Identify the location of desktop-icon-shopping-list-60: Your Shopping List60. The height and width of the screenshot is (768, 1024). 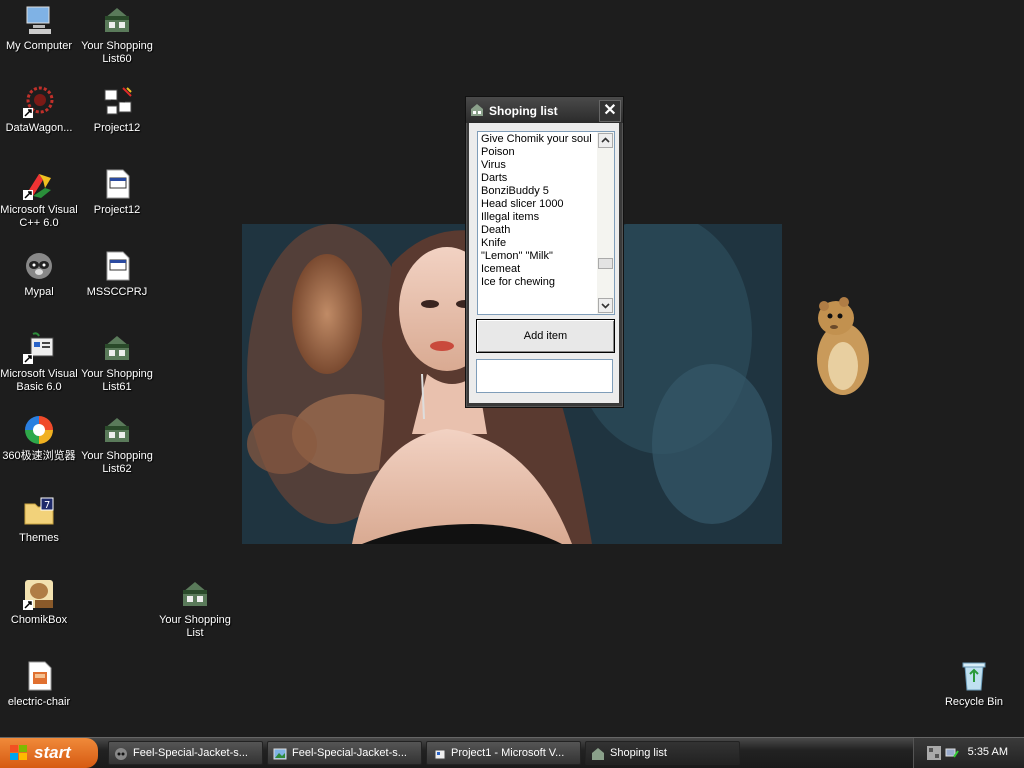
(117, 35).